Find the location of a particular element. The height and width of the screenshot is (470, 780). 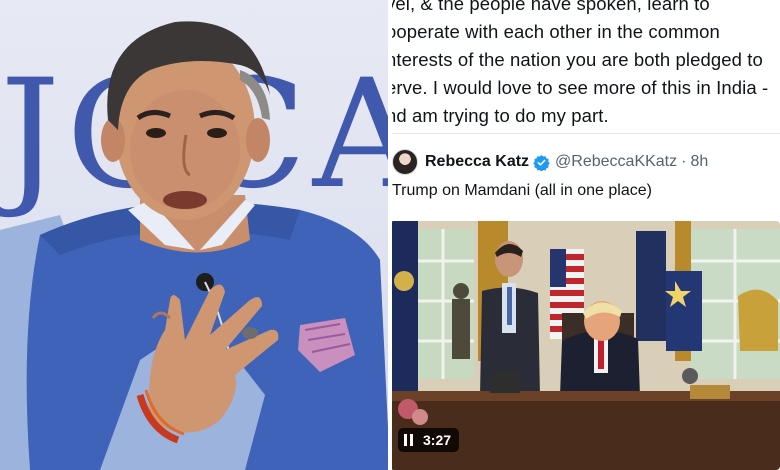

tweet-header: Rebecca Katz @RebeccaKKatz · 8h is located at coordinates (550, 162).